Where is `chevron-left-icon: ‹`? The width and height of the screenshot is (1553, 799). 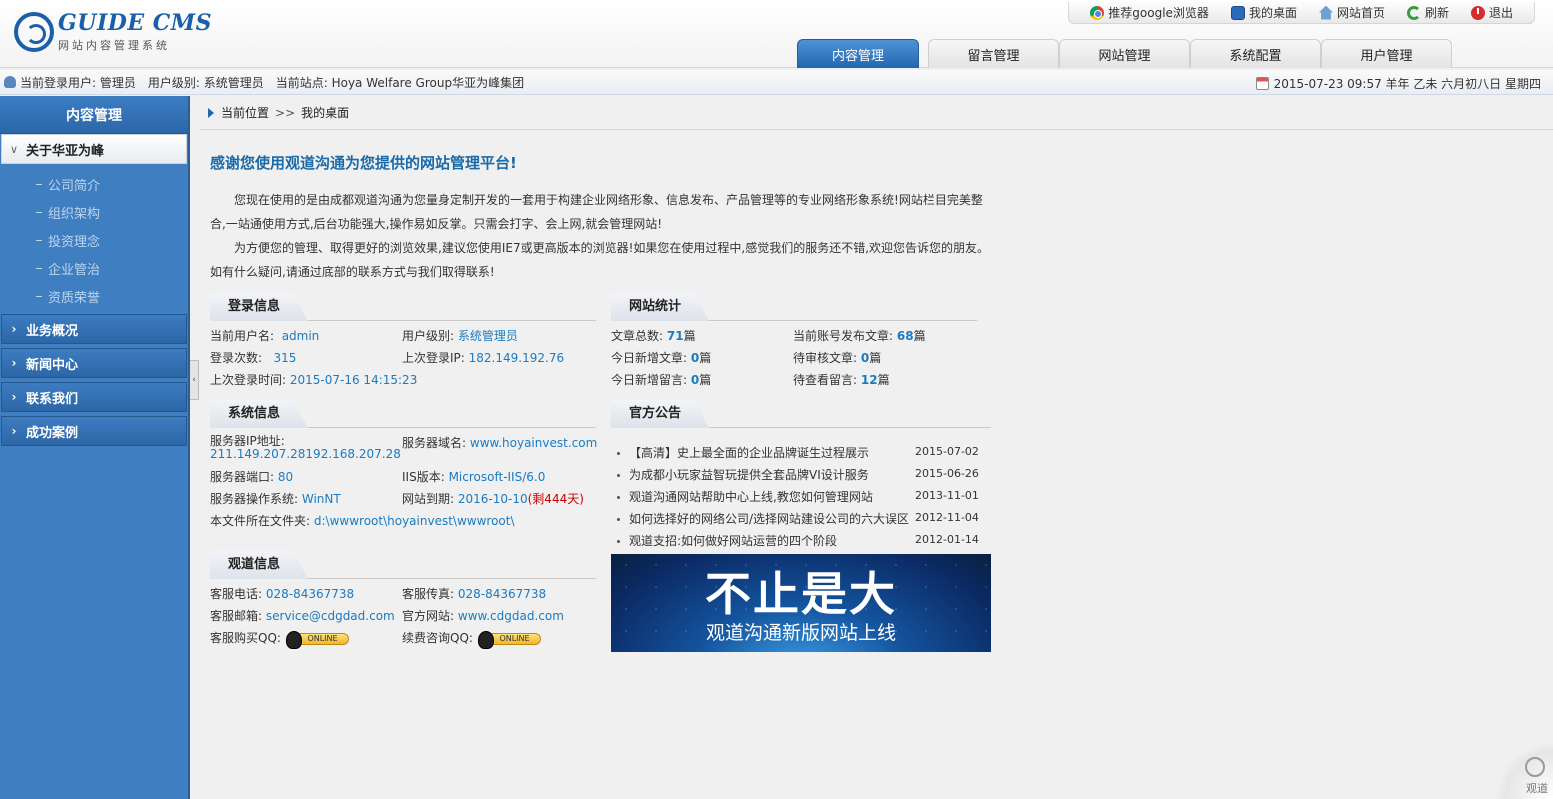 chevron-left-icon: ‹ is located at coordinates (194, 380).